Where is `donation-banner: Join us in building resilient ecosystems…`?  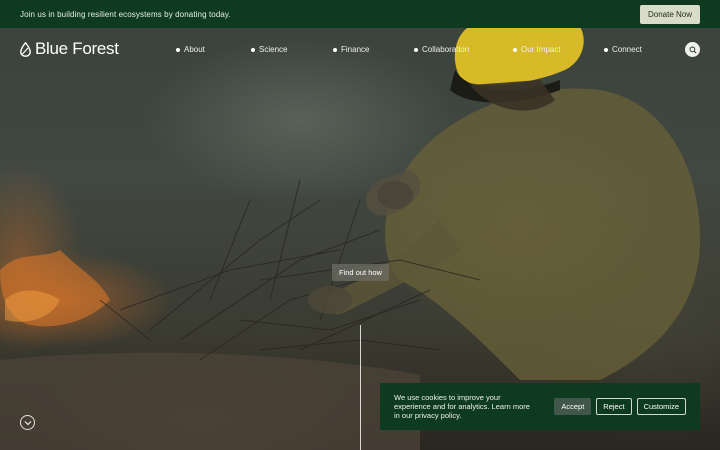 donation-banner: Join us in building resilient ecosystems… is located at coordinates (360, 14).